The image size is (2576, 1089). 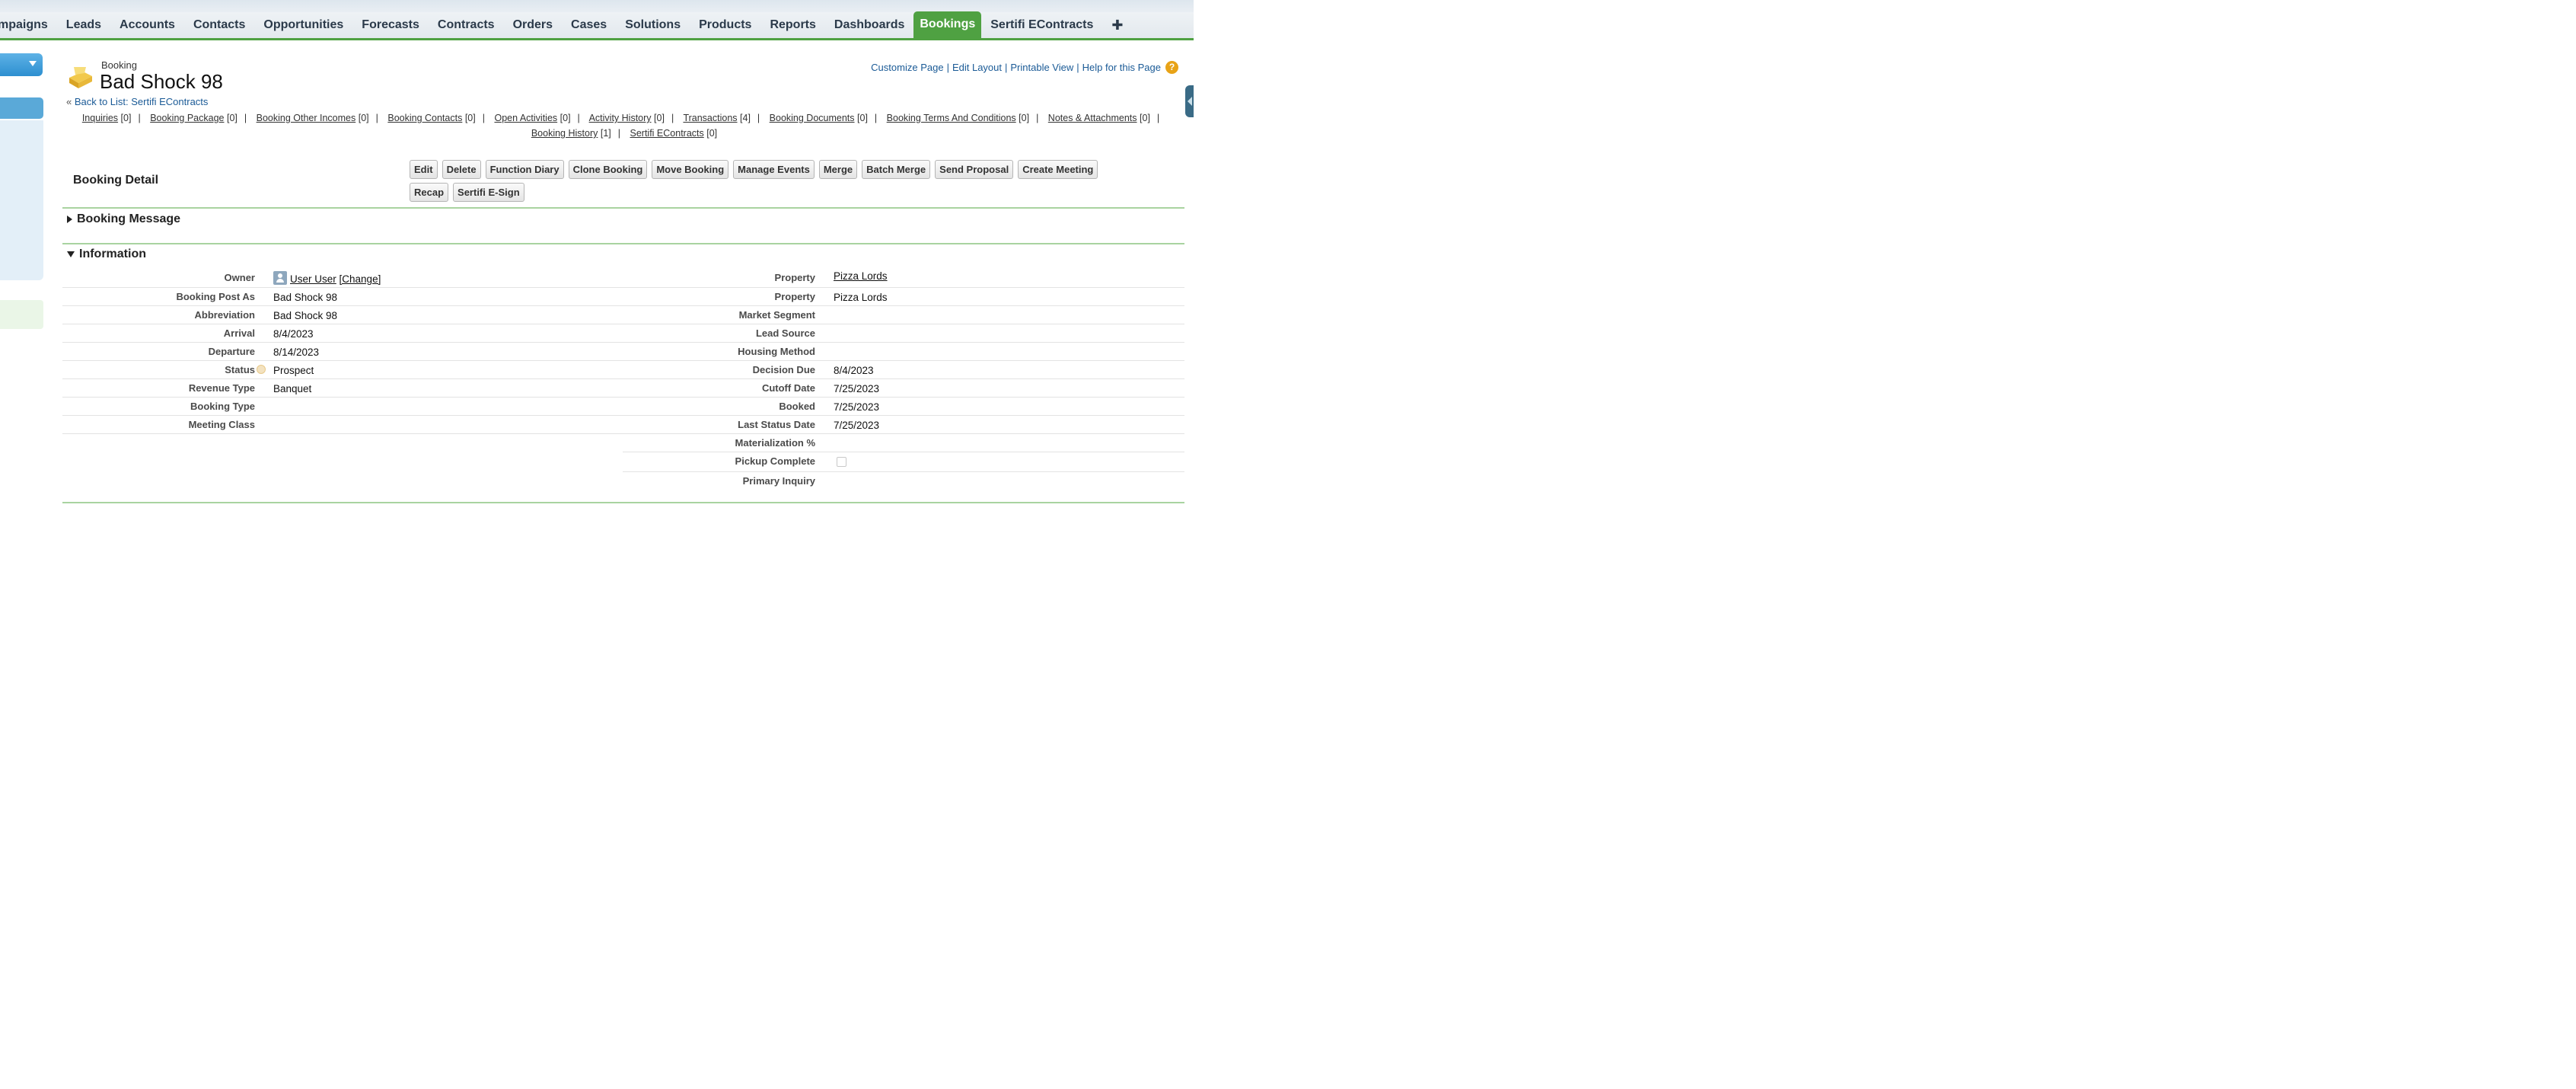 I want to click on tab-dashboards: Dashboards, so click(x=869, y=25).